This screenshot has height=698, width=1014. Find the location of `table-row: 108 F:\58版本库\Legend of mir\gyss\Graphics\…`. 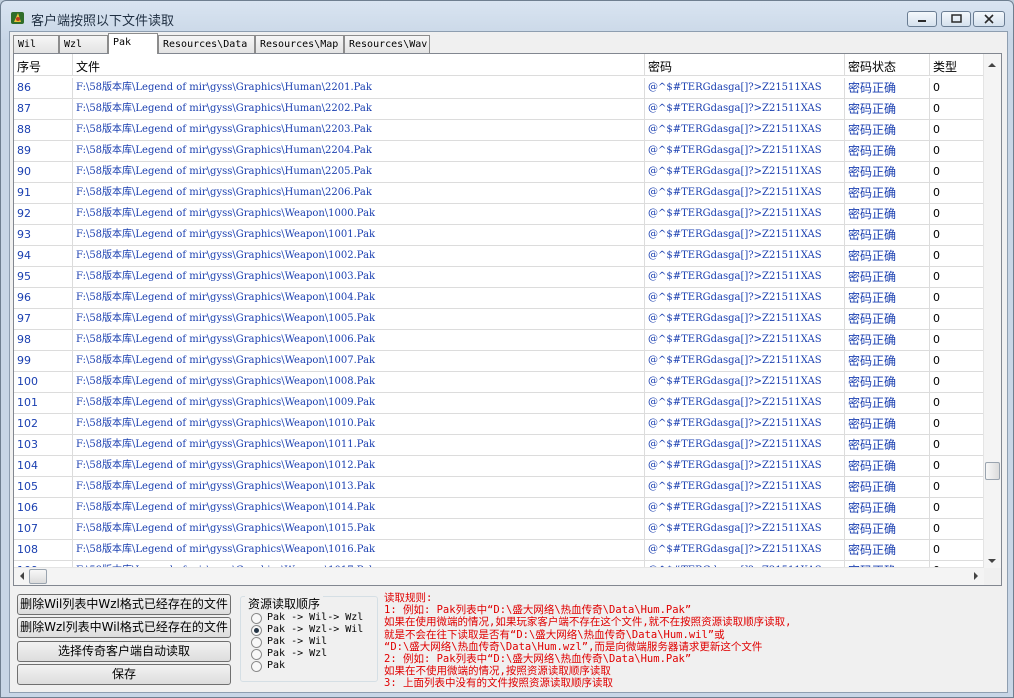

table-row: 108 F:\58版本库\Legend of mir\gyss\Graphics\… is located at coordinates (499, 550).